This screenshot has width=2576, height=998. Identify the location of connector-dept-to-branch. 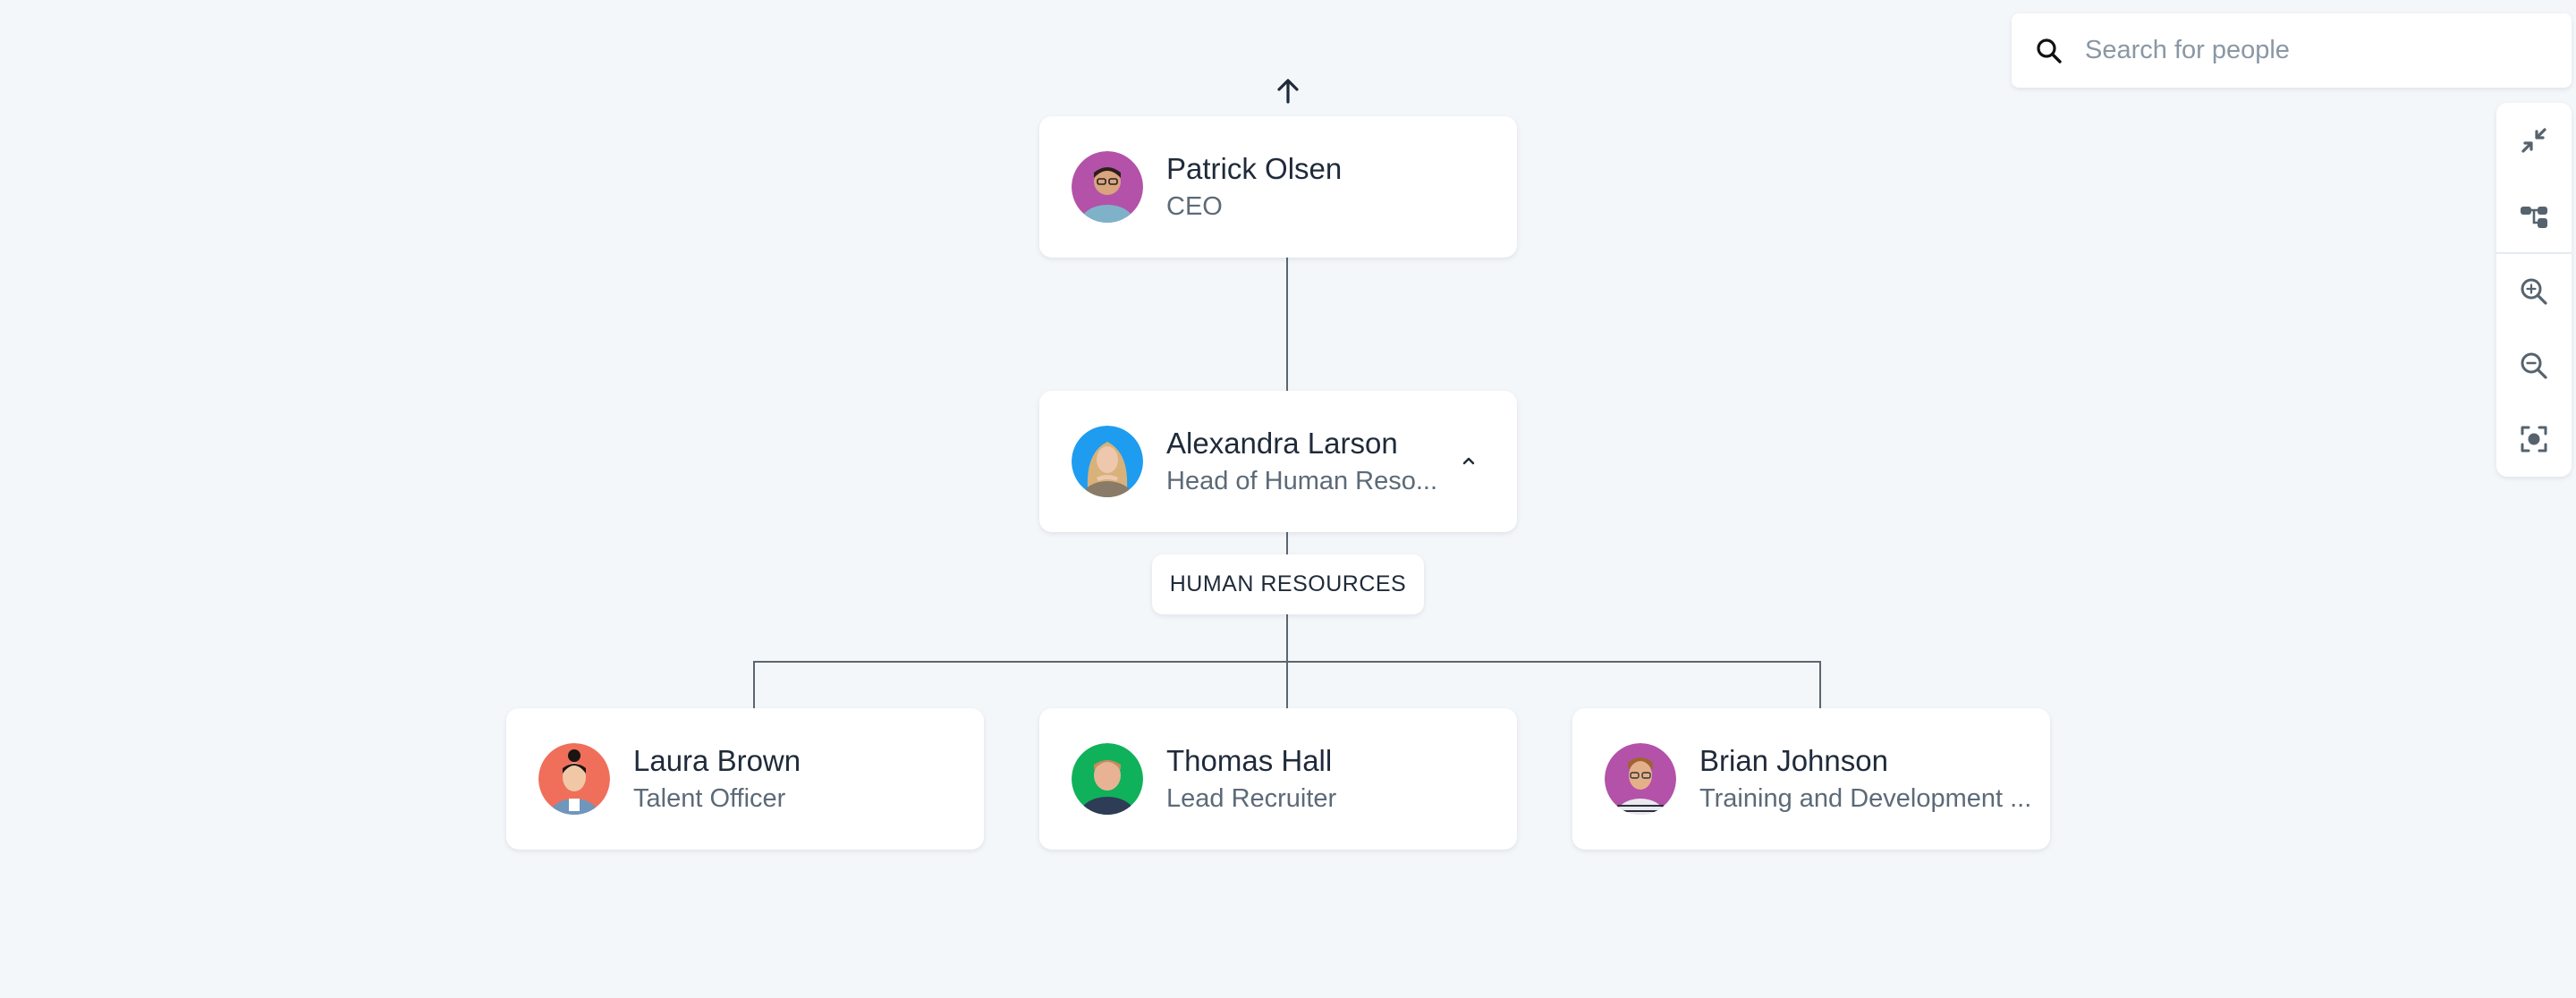
(1287, 638).